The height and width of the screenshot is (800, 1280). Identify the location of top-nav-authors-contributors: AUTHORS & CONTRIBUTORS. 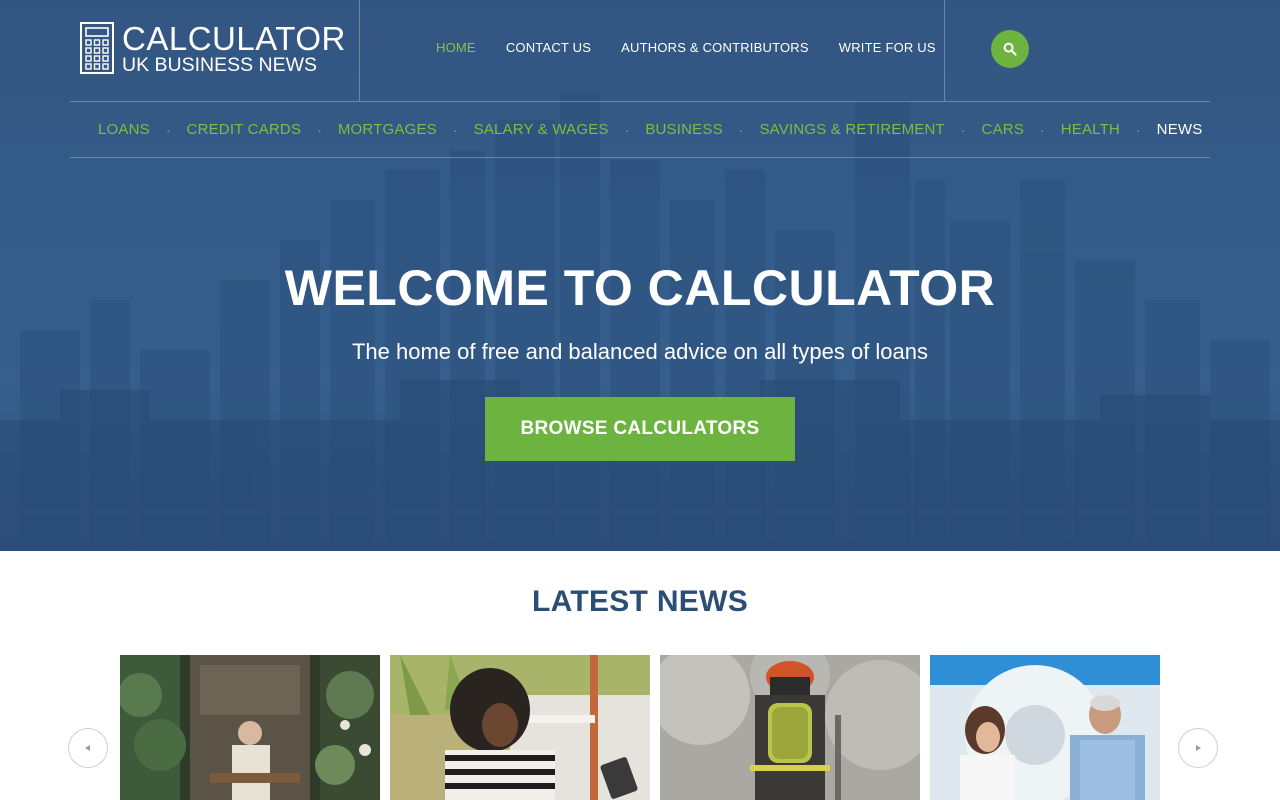
(715, 48).